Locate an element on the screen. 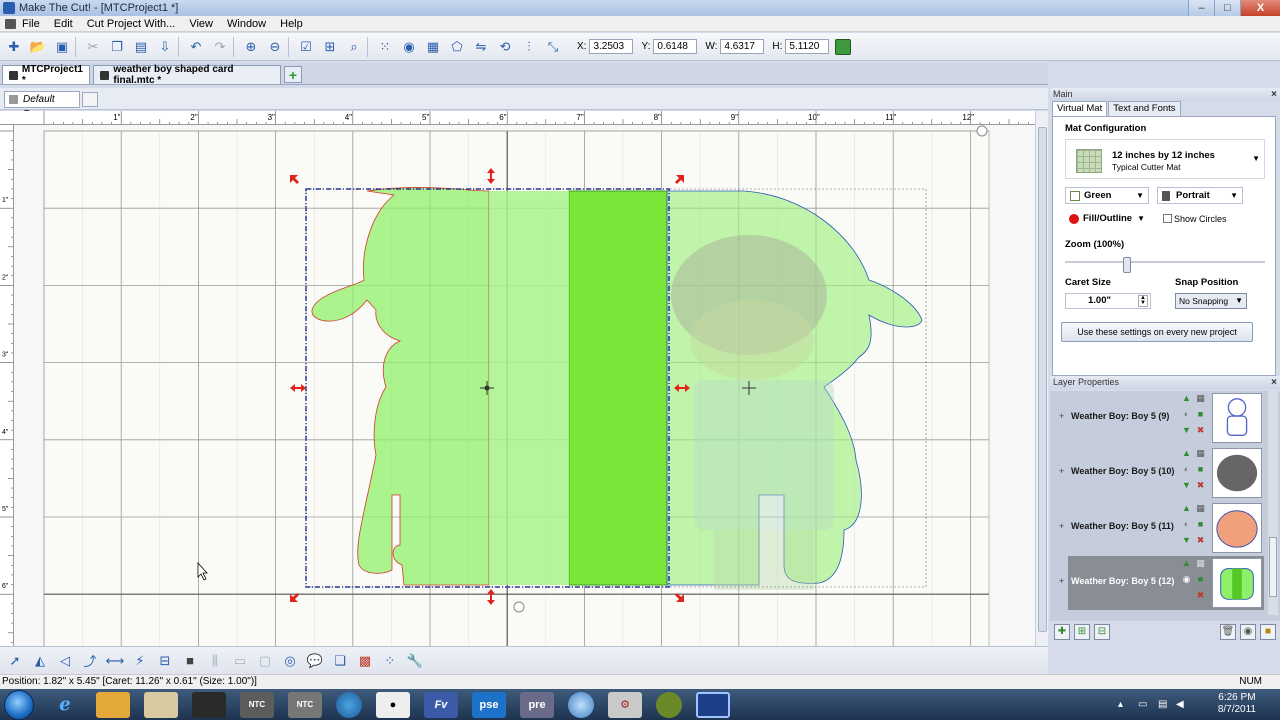 This screenshot has width=1280, height=720. paste-icon: ▤ is located at coordinates (141, 47).